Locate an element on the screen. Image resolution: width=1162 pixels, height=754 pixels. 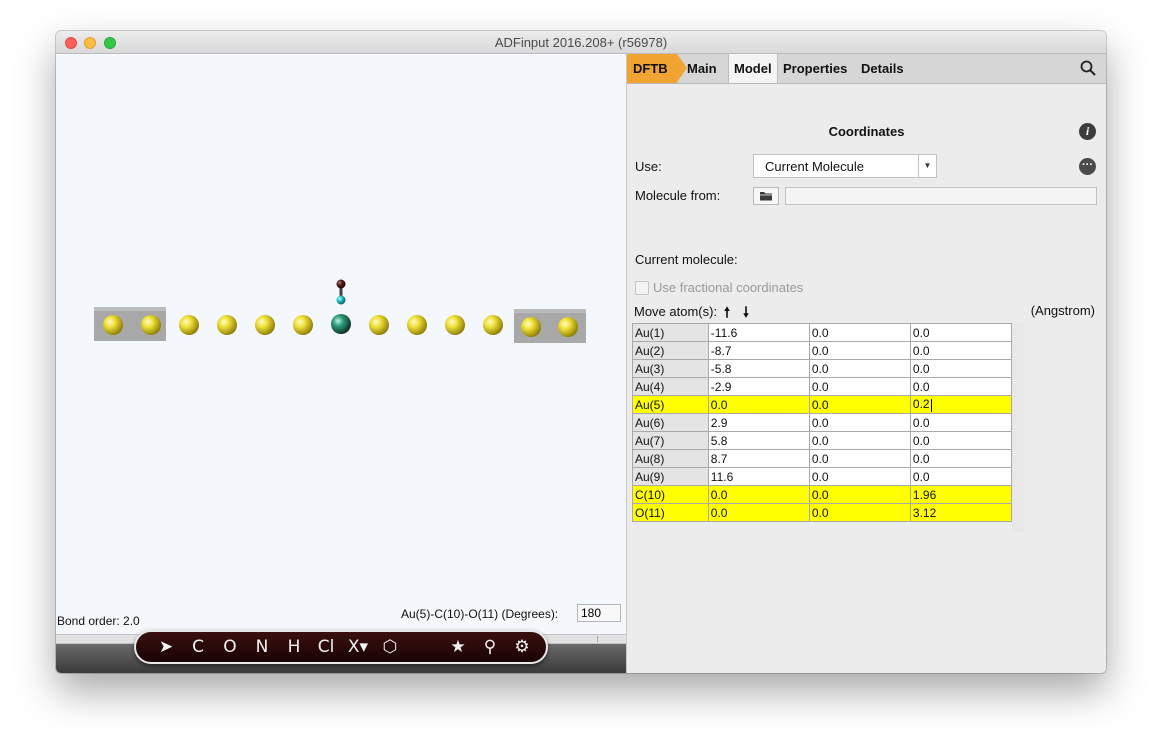
table-row: O(11) 0.0 0.0 3.12 is located at coordinates (822, 512).